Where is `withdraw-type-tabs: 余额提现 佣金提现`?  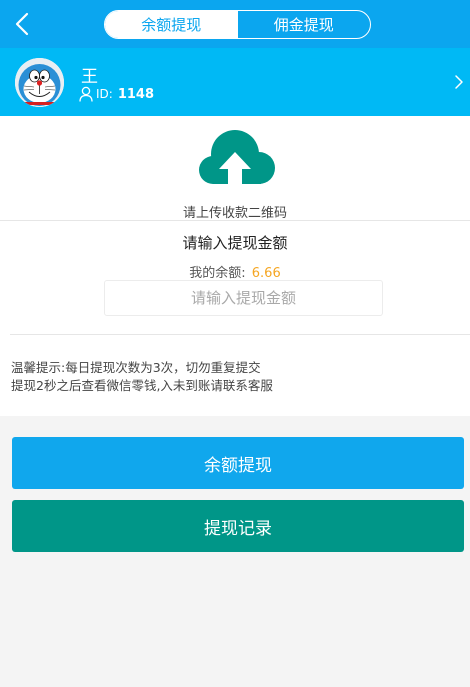 withdraw-type-tabs: 余额提现 佣金提现 is located at coordinates (237, 24).